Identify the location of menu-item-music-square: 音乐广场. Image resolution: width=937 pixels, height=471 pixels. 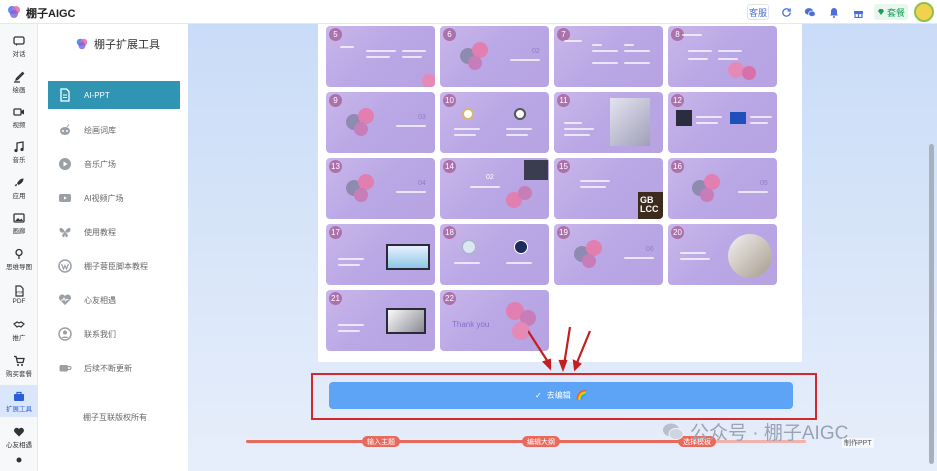
(114, 164).